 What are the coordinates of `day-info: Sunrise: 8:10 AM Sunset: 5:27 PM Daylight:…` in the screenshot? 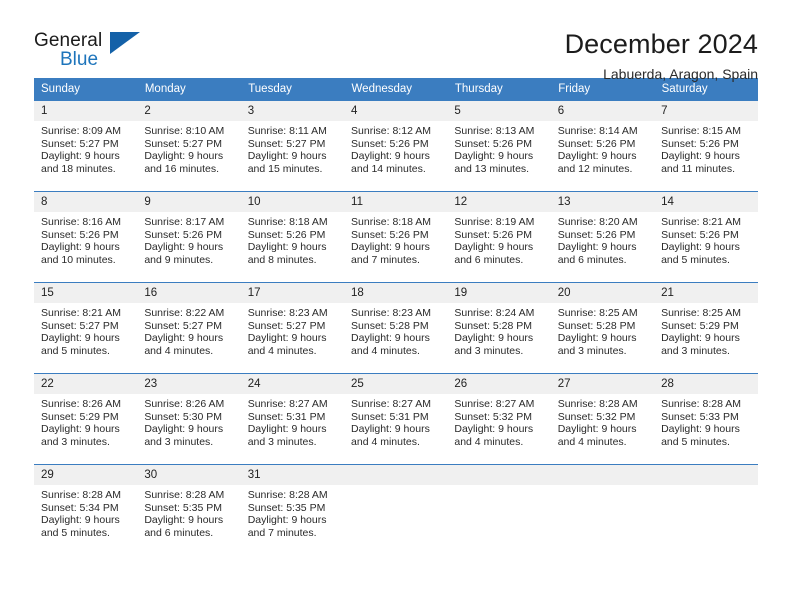 It's located at (188, 148).